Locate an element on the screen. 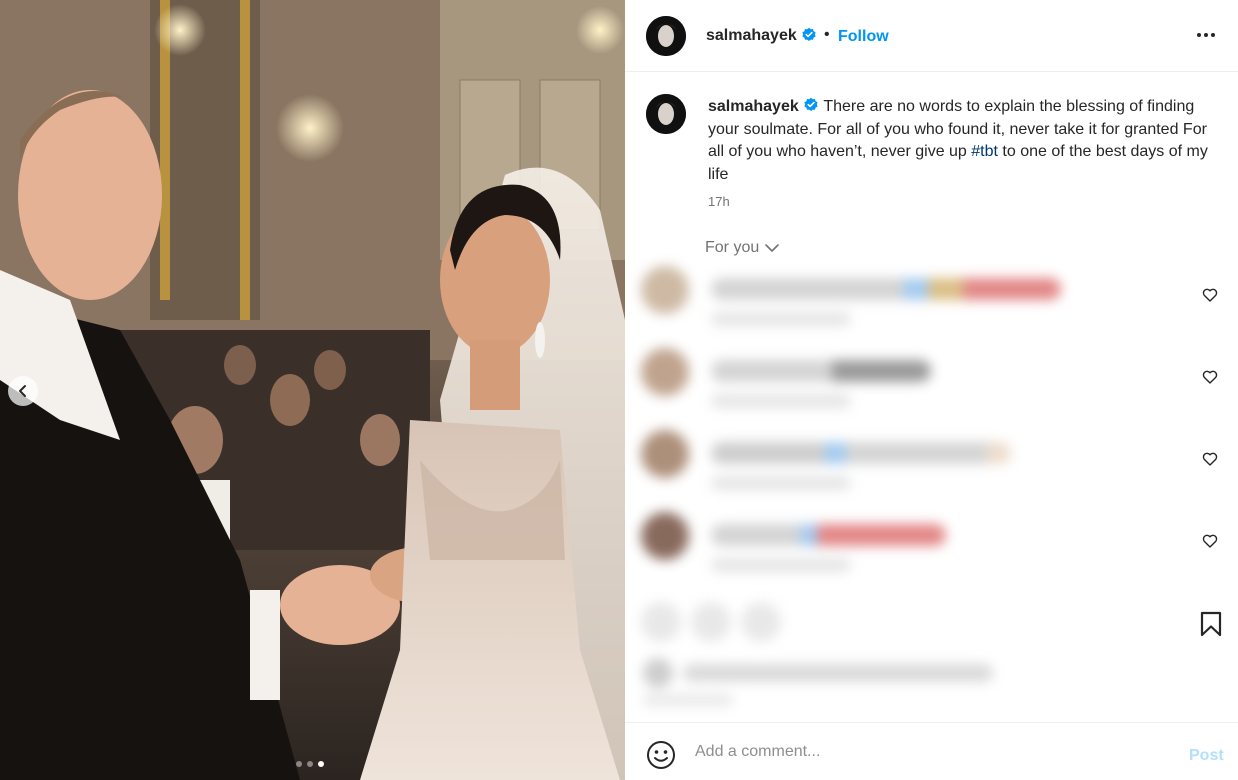 The image size is (1238, 780). comment-sort-dropdown: For you is located at coordinates (742, 248).